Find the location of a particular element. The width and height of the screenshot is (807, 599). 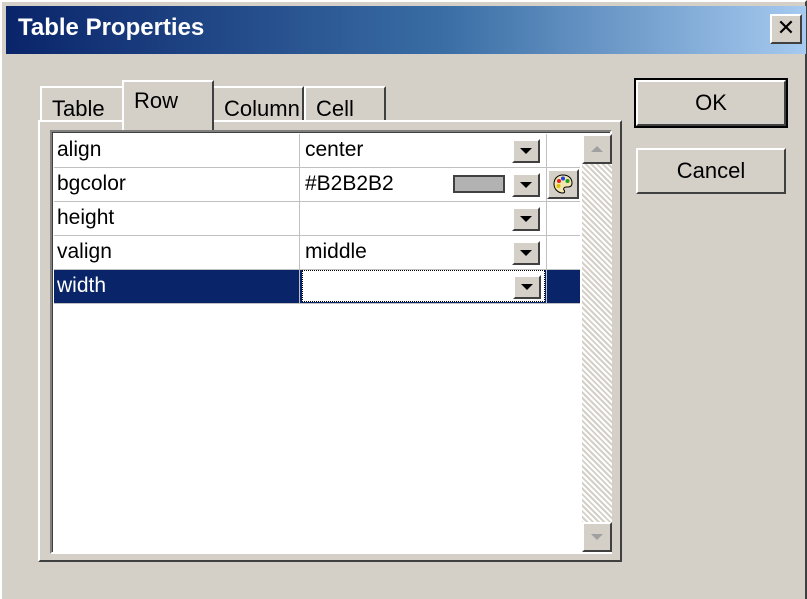

scroll-down-button is located at coordinates (597, 537).